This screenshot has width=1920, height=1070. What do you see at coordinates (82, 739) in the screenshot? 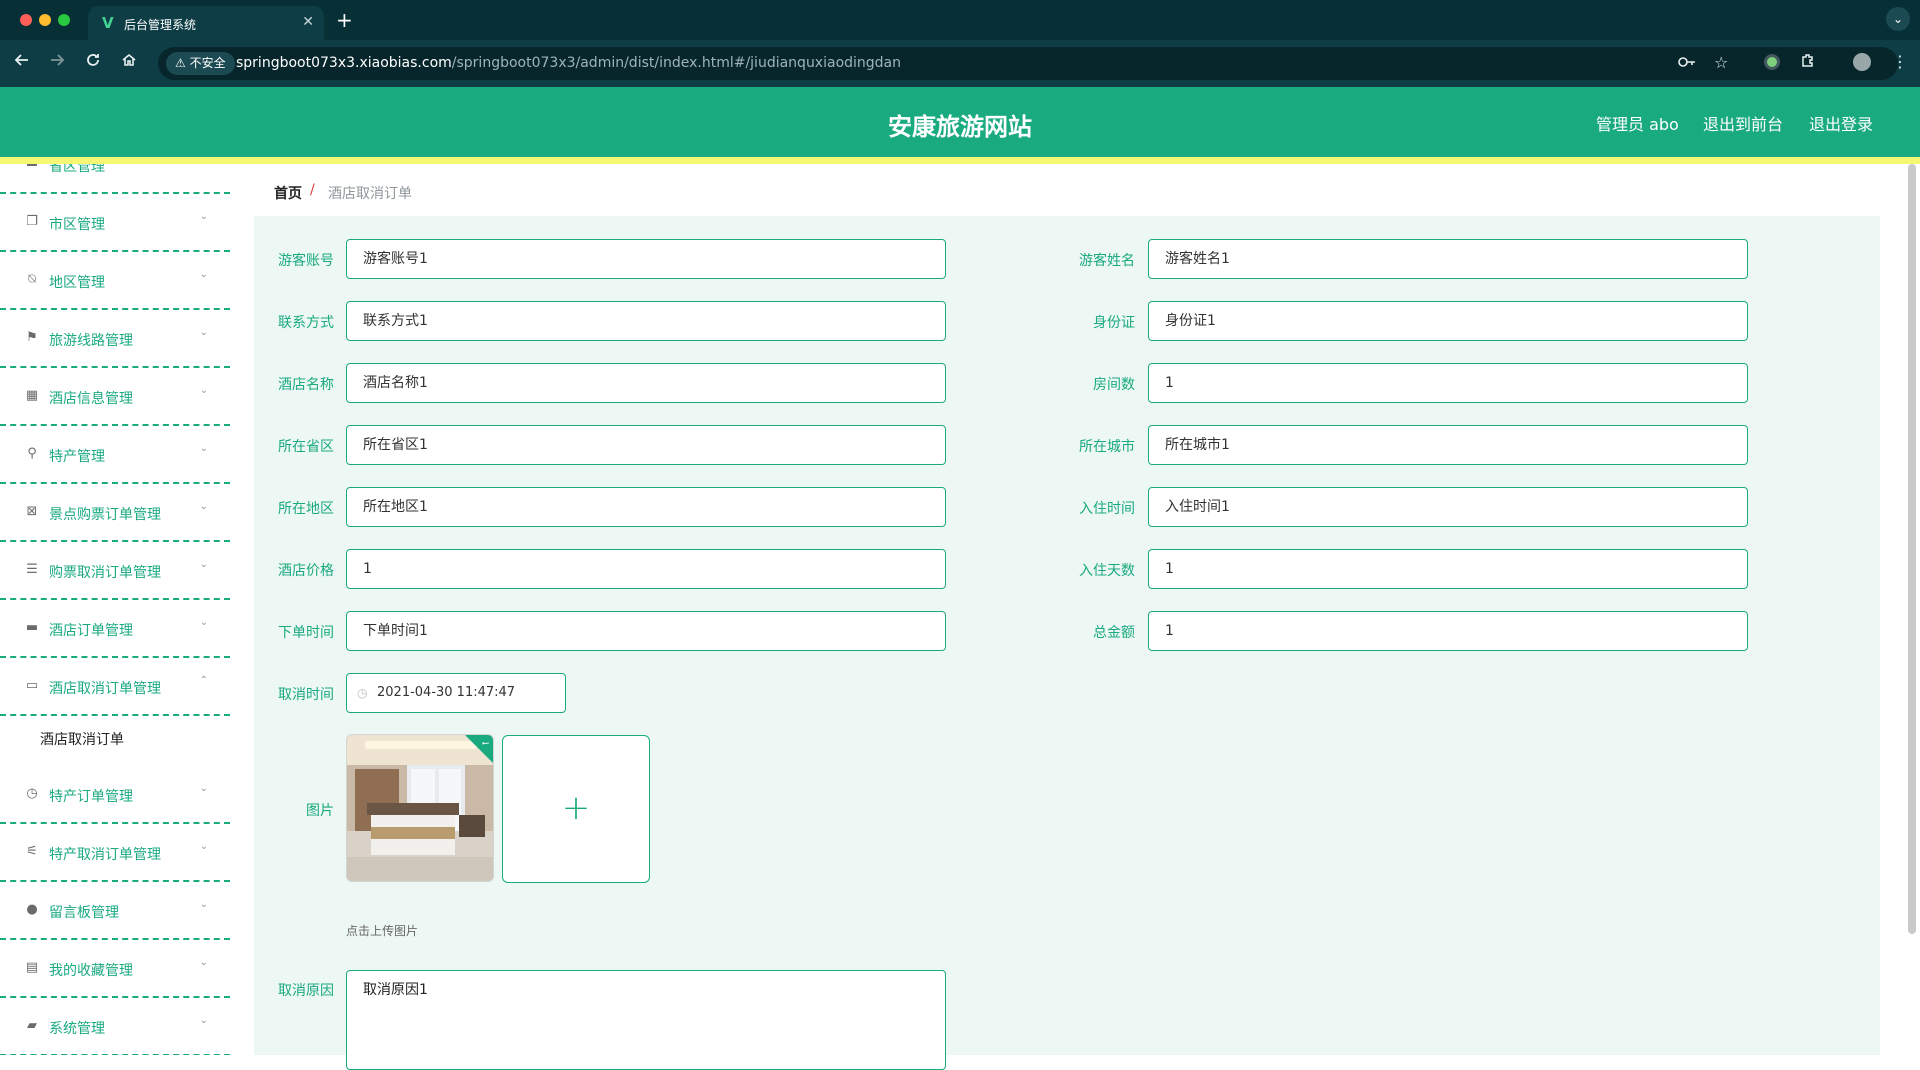
I see `submenu-hotel-cancel-order: 酒店取消订单` at bounding box center [82, 739].